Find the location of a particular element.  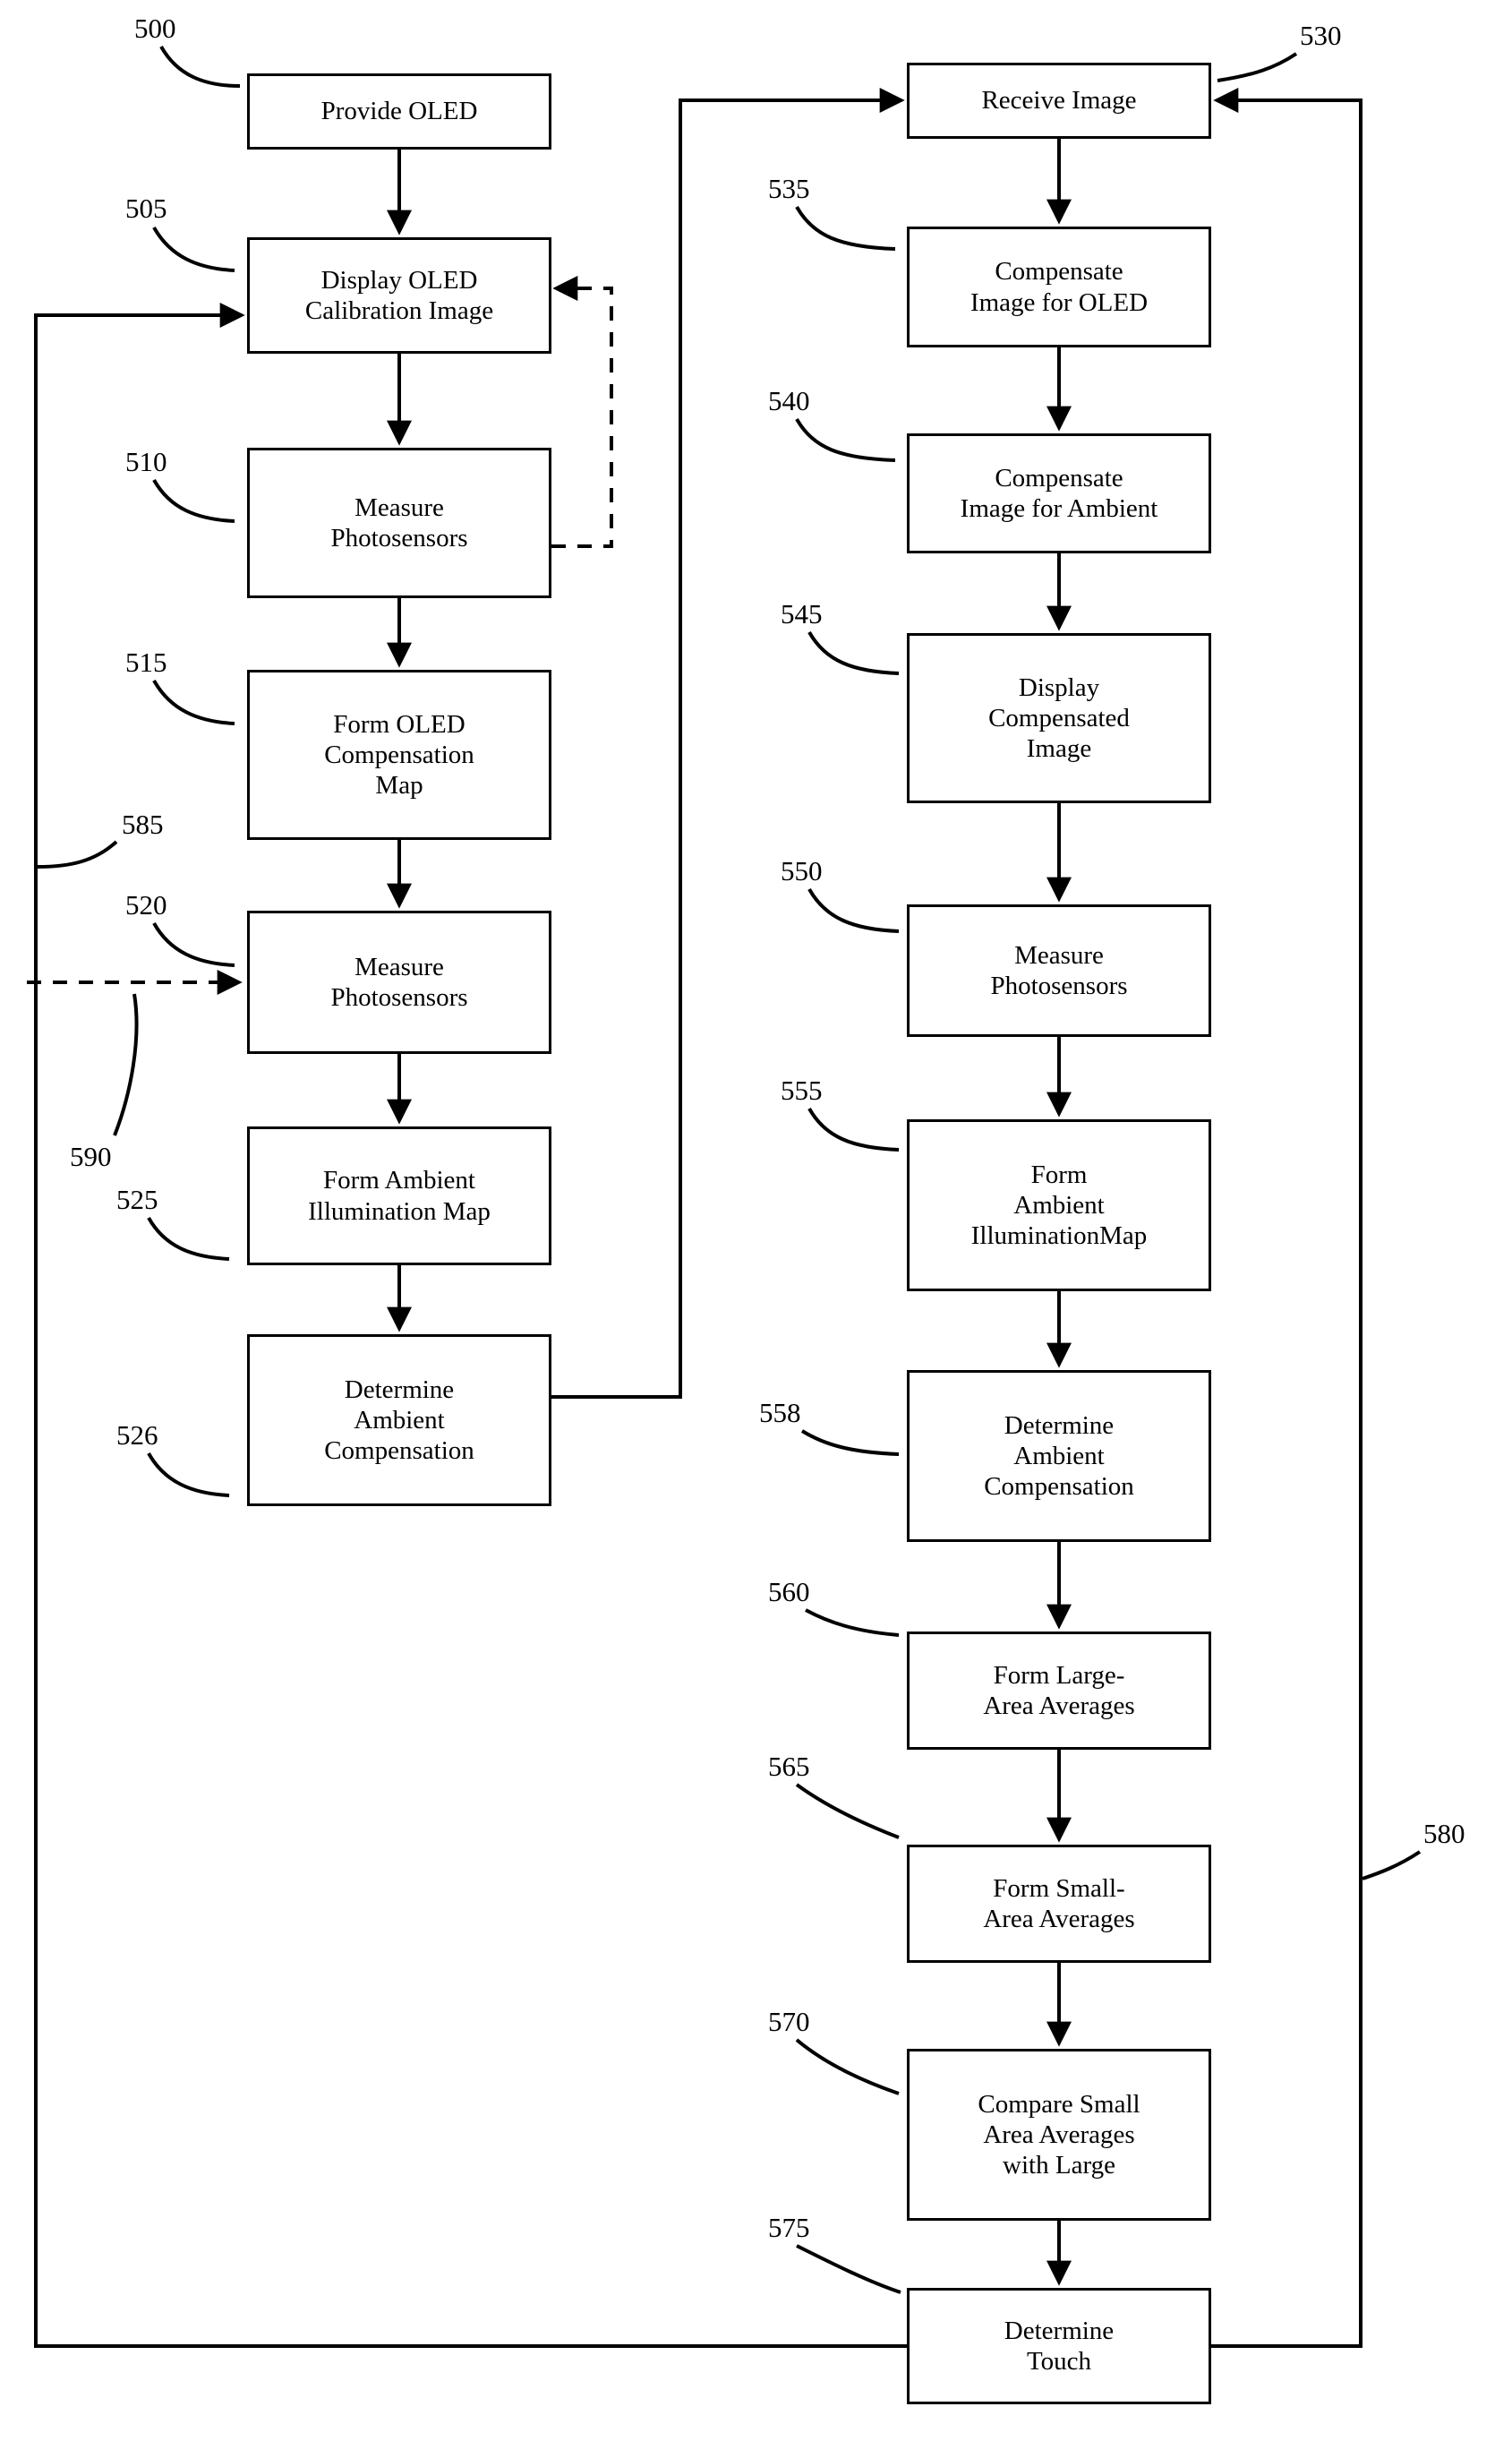

node-label: Display OLED Calibration Image is located at coordinates (399, 295).